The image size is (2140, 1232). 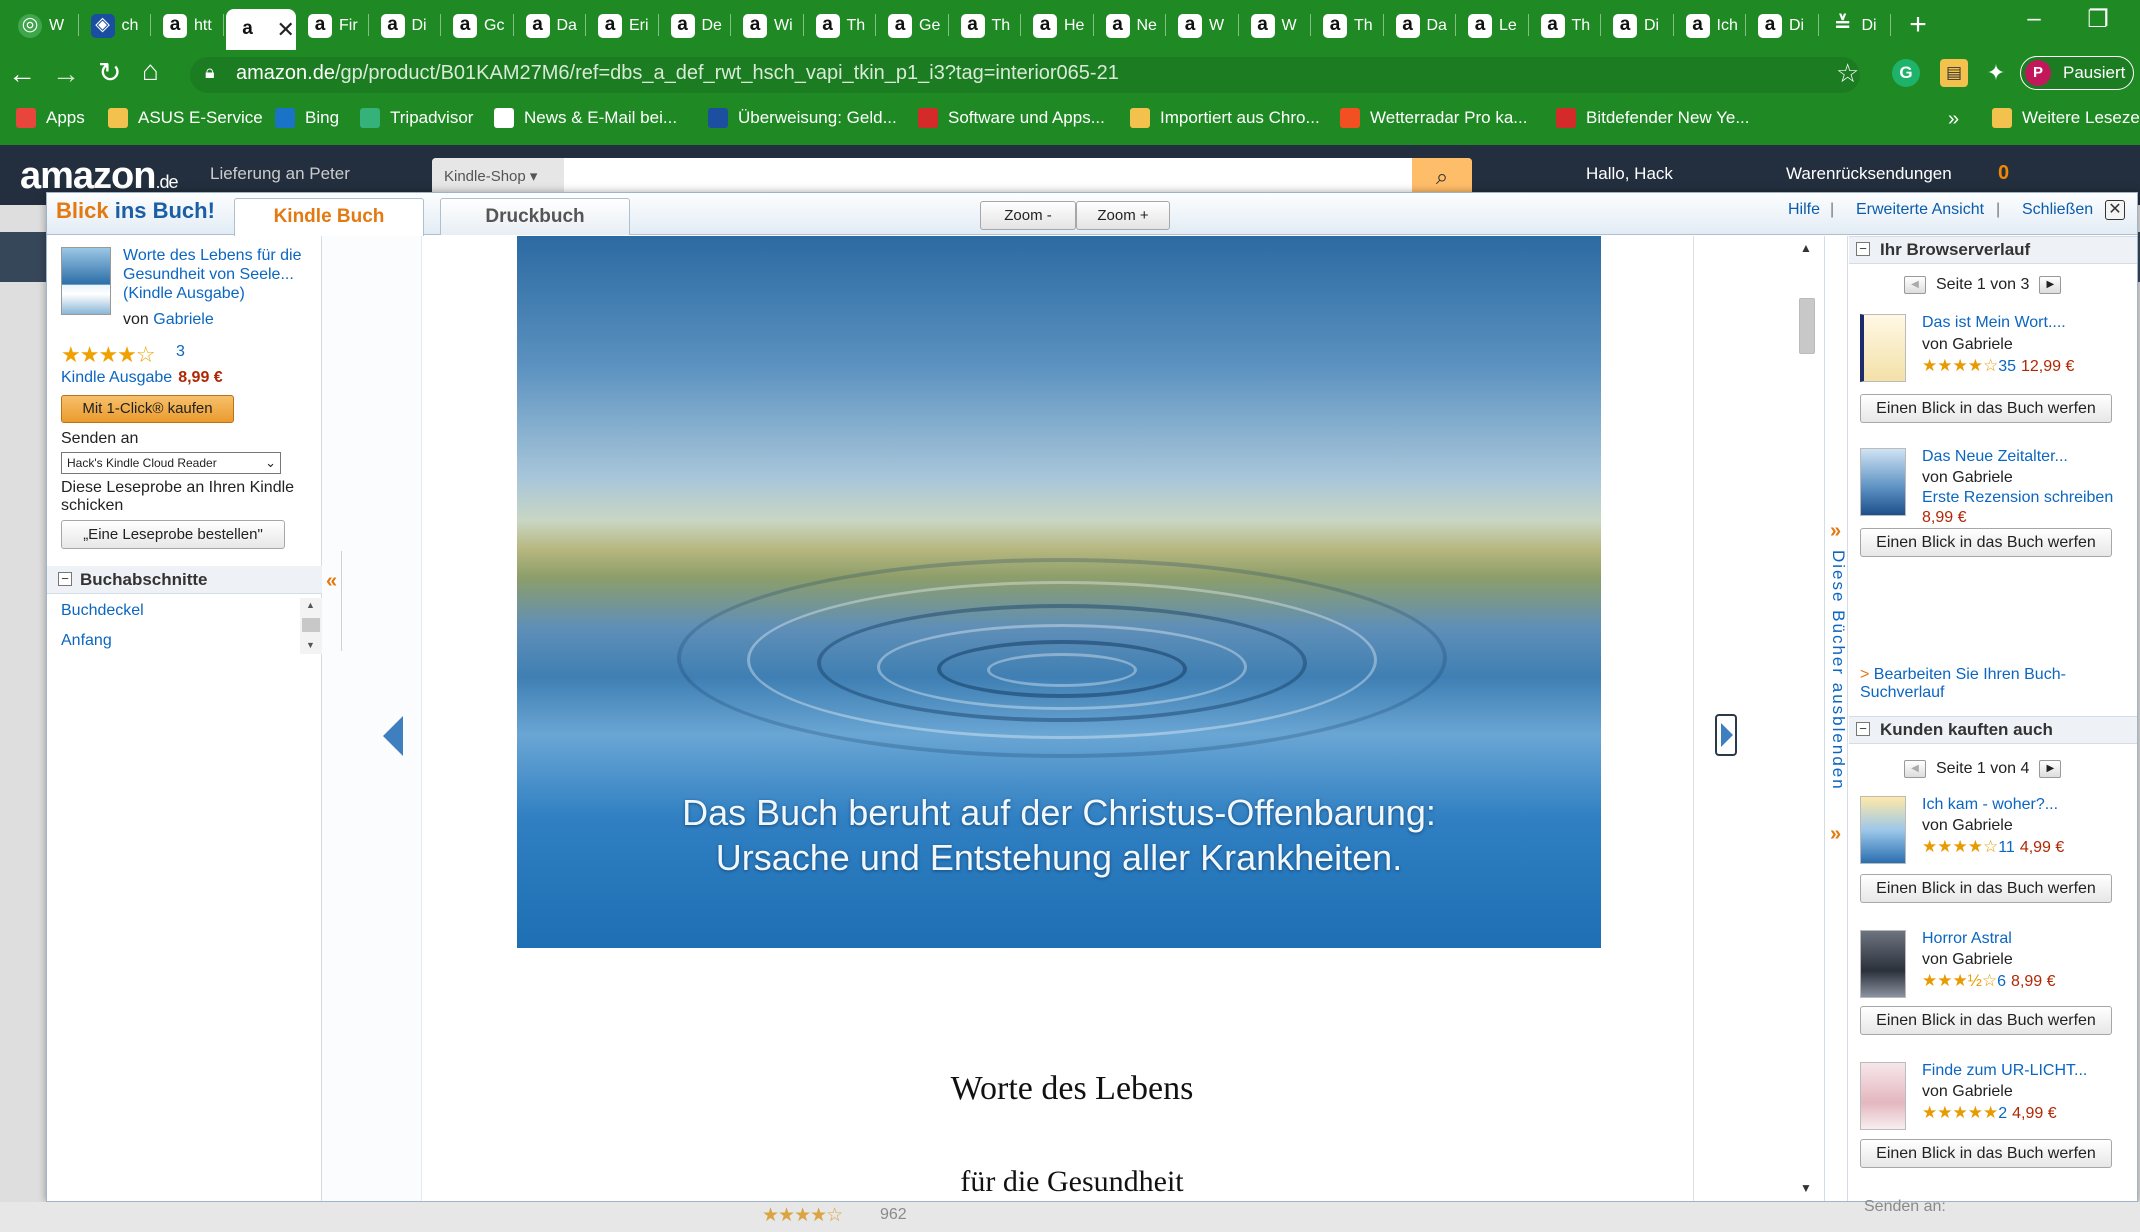 What do you see at coordinates (2007, 366) in the screenshot?
I see `rating-count: 35` at bounding box center [2007, 366].